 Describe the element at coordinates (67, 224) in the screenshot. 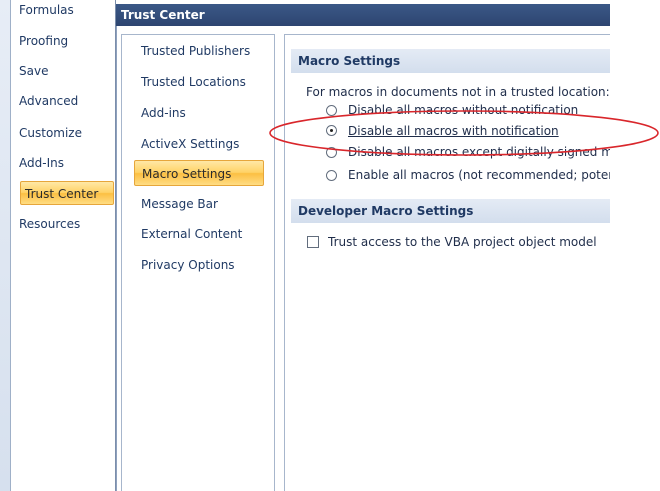

I see `nav-item-resources: Resources` at that location.